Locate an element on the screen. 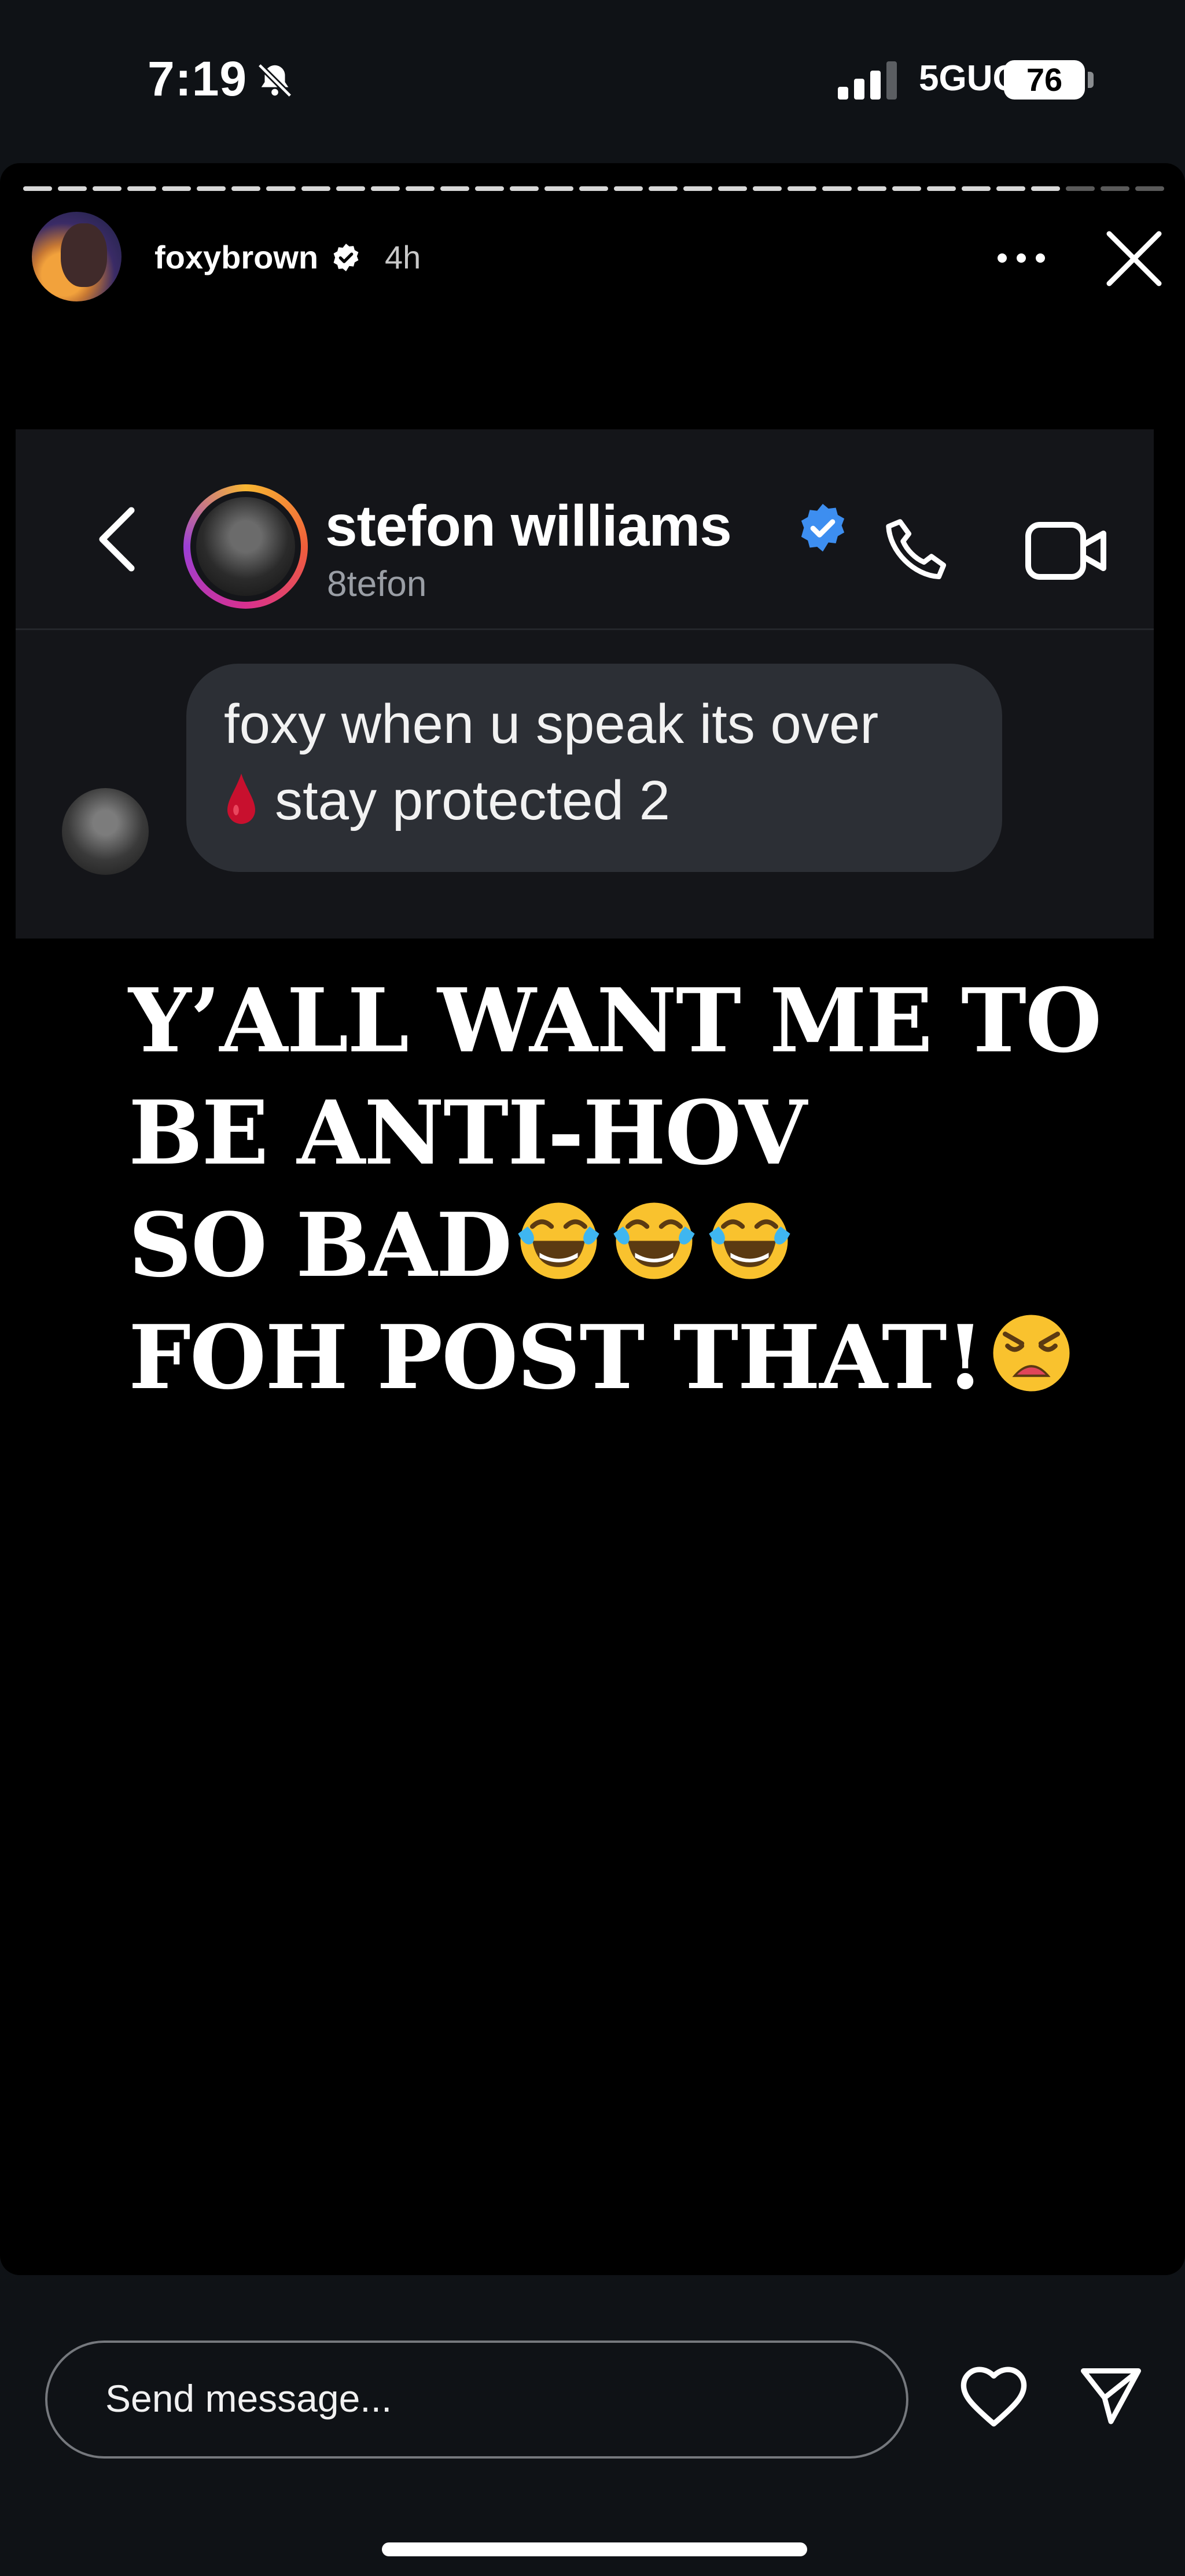 This screenshot has height=2576, width=1185. blood-drop-icon is located at coordinates (241, 799).